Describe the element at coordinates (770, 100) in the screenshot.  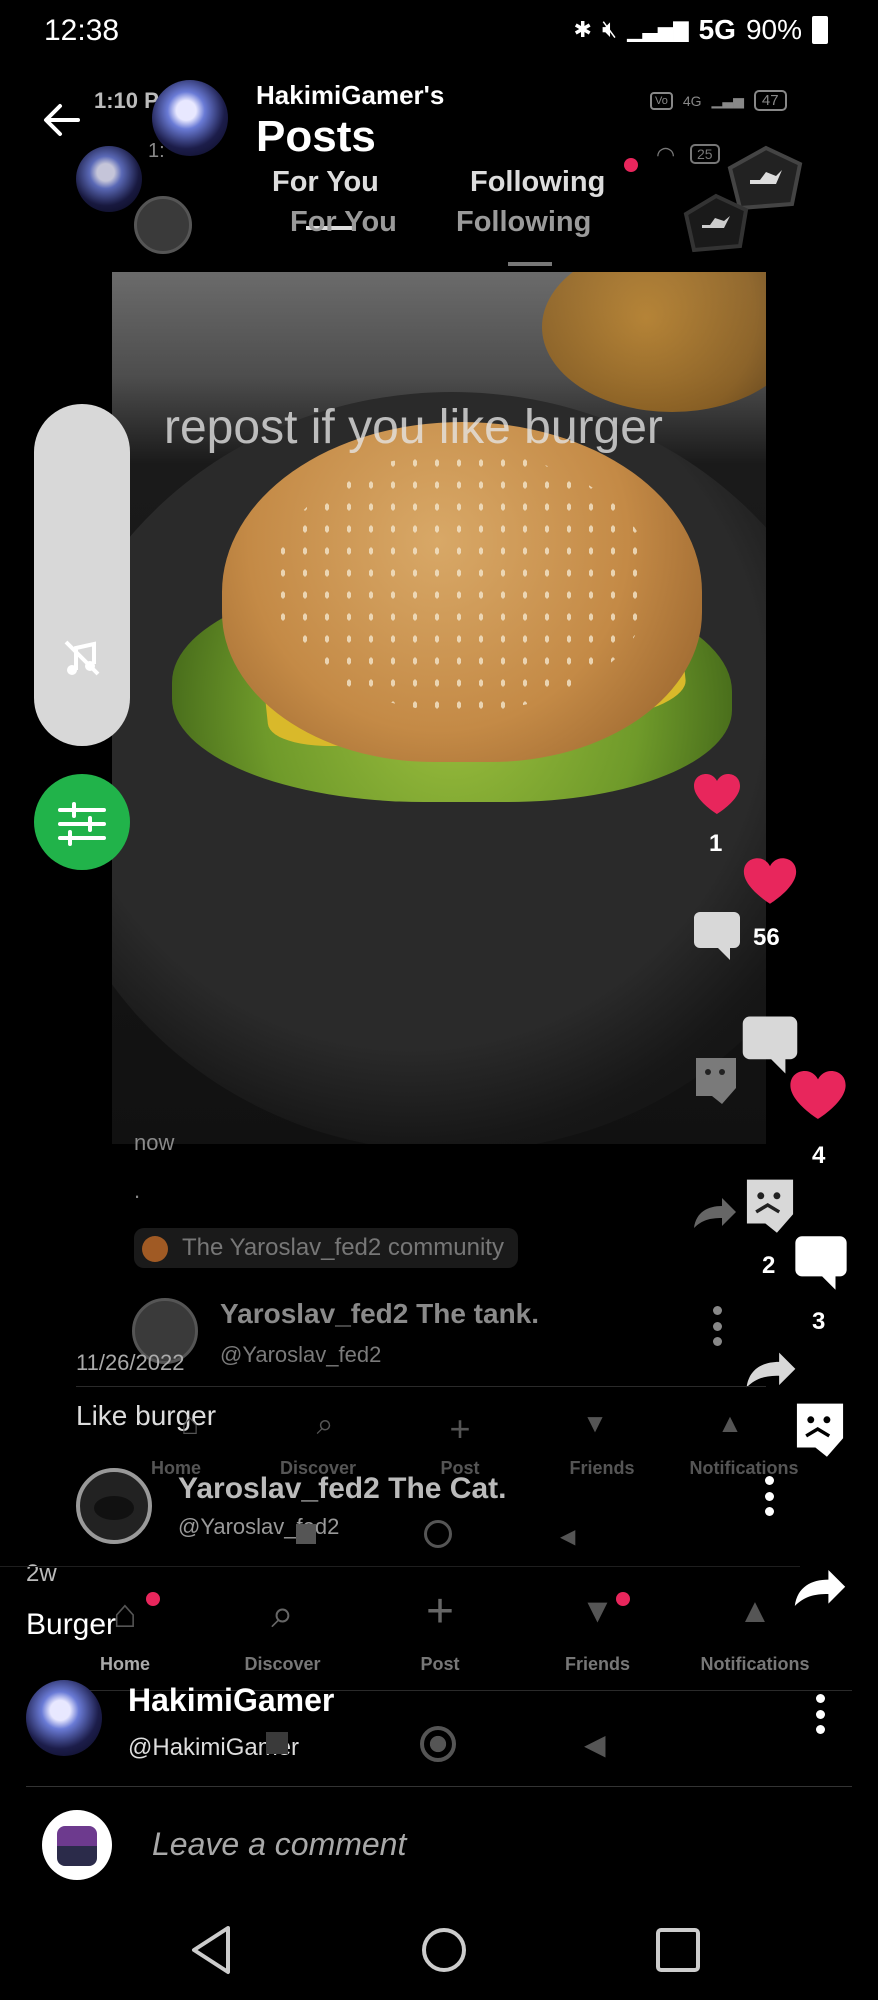
I see `ghost-battery: 47` at that location.